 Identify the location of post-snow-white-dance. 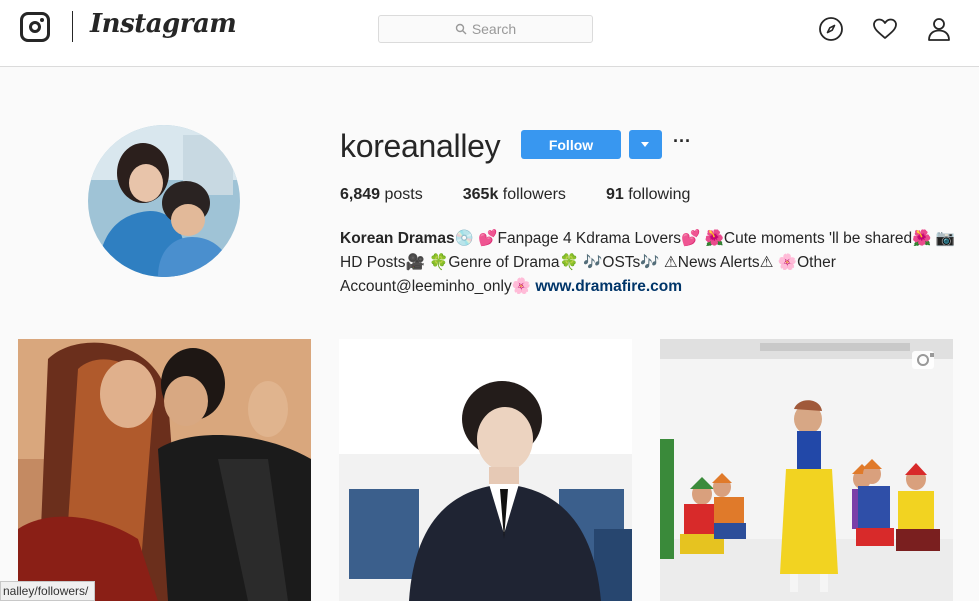
(806, 470).